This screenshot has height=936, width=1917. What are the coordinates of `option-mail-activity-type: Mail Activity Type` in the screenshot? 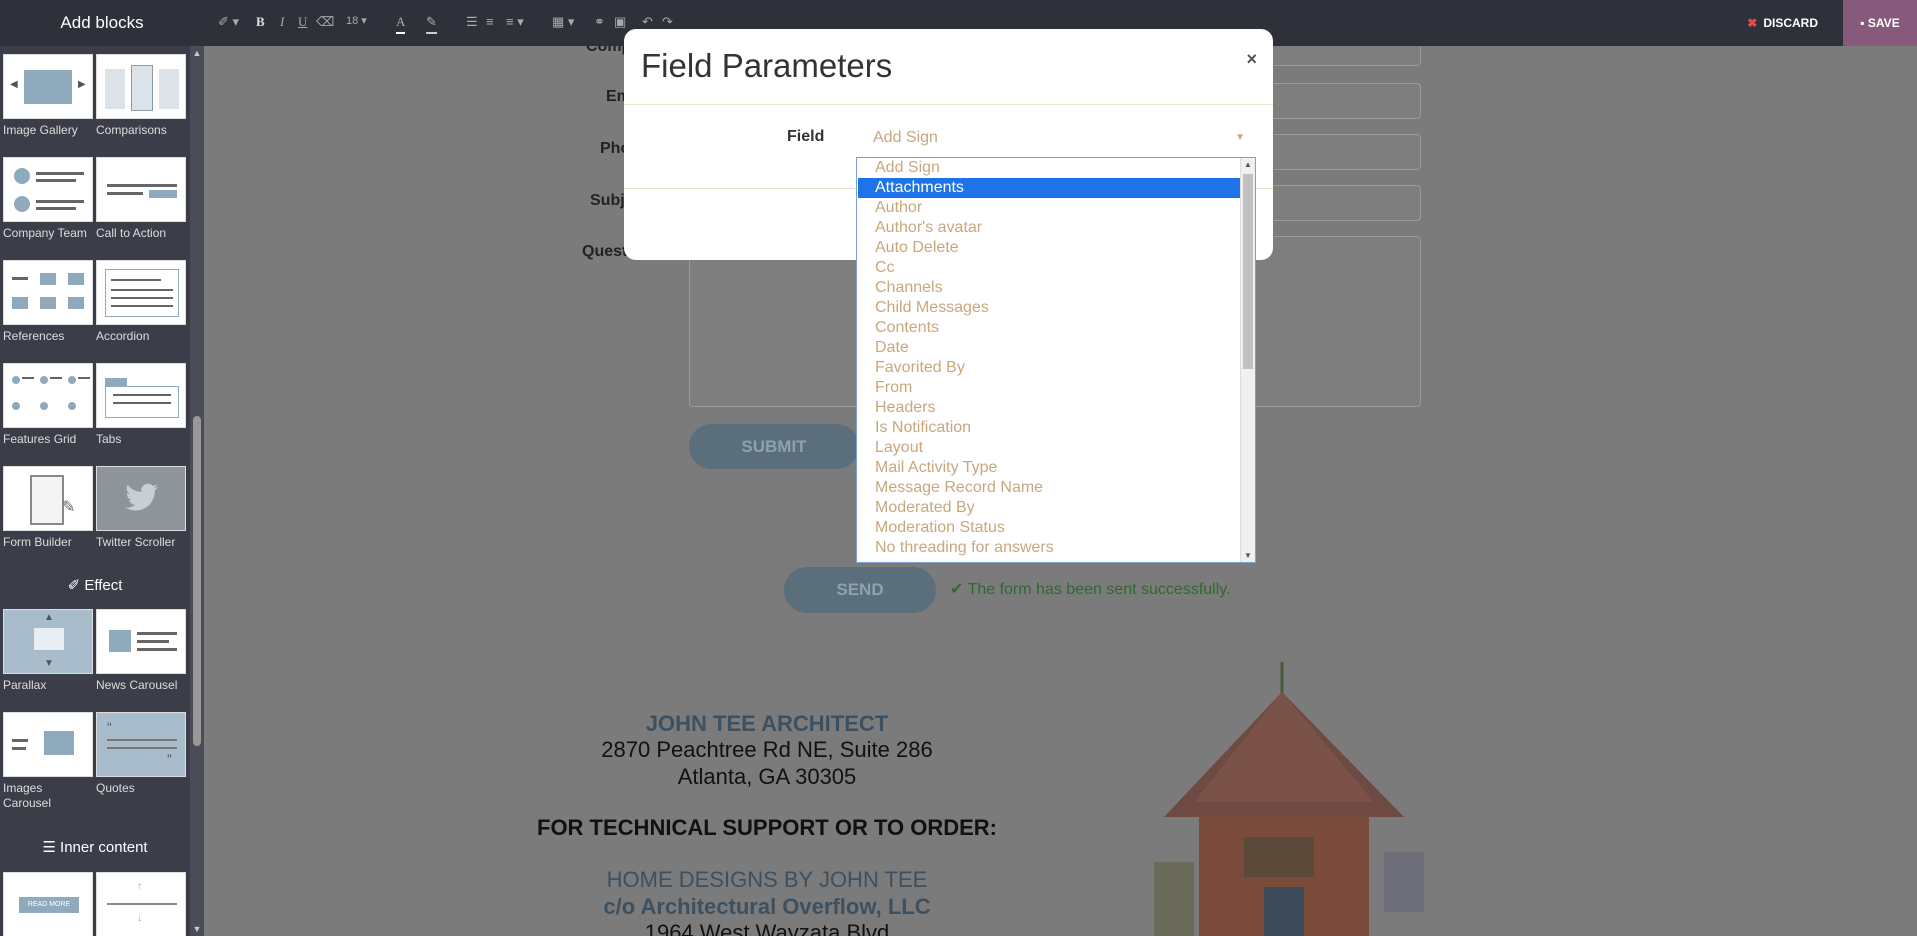 It's located at (1049, 468).